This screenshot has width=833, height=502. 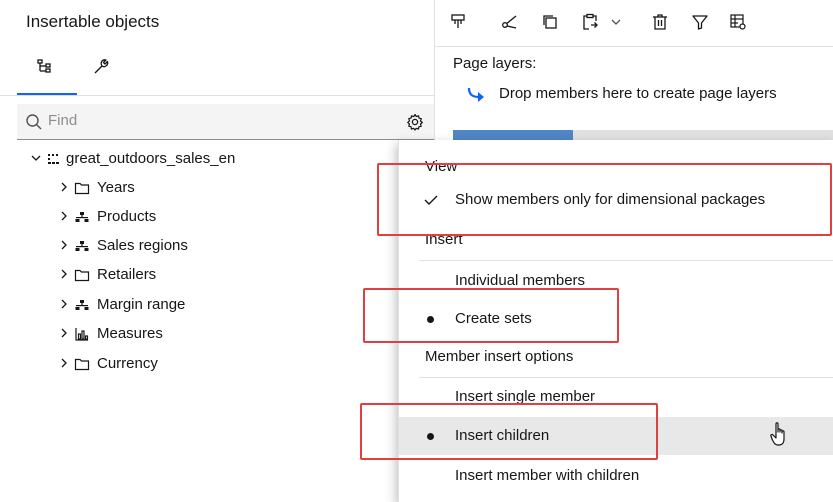 What do you see at coordinates (130, 333) in the screenshot?
I see `tree-item-label: Measures` at bounding box center [130, 333].